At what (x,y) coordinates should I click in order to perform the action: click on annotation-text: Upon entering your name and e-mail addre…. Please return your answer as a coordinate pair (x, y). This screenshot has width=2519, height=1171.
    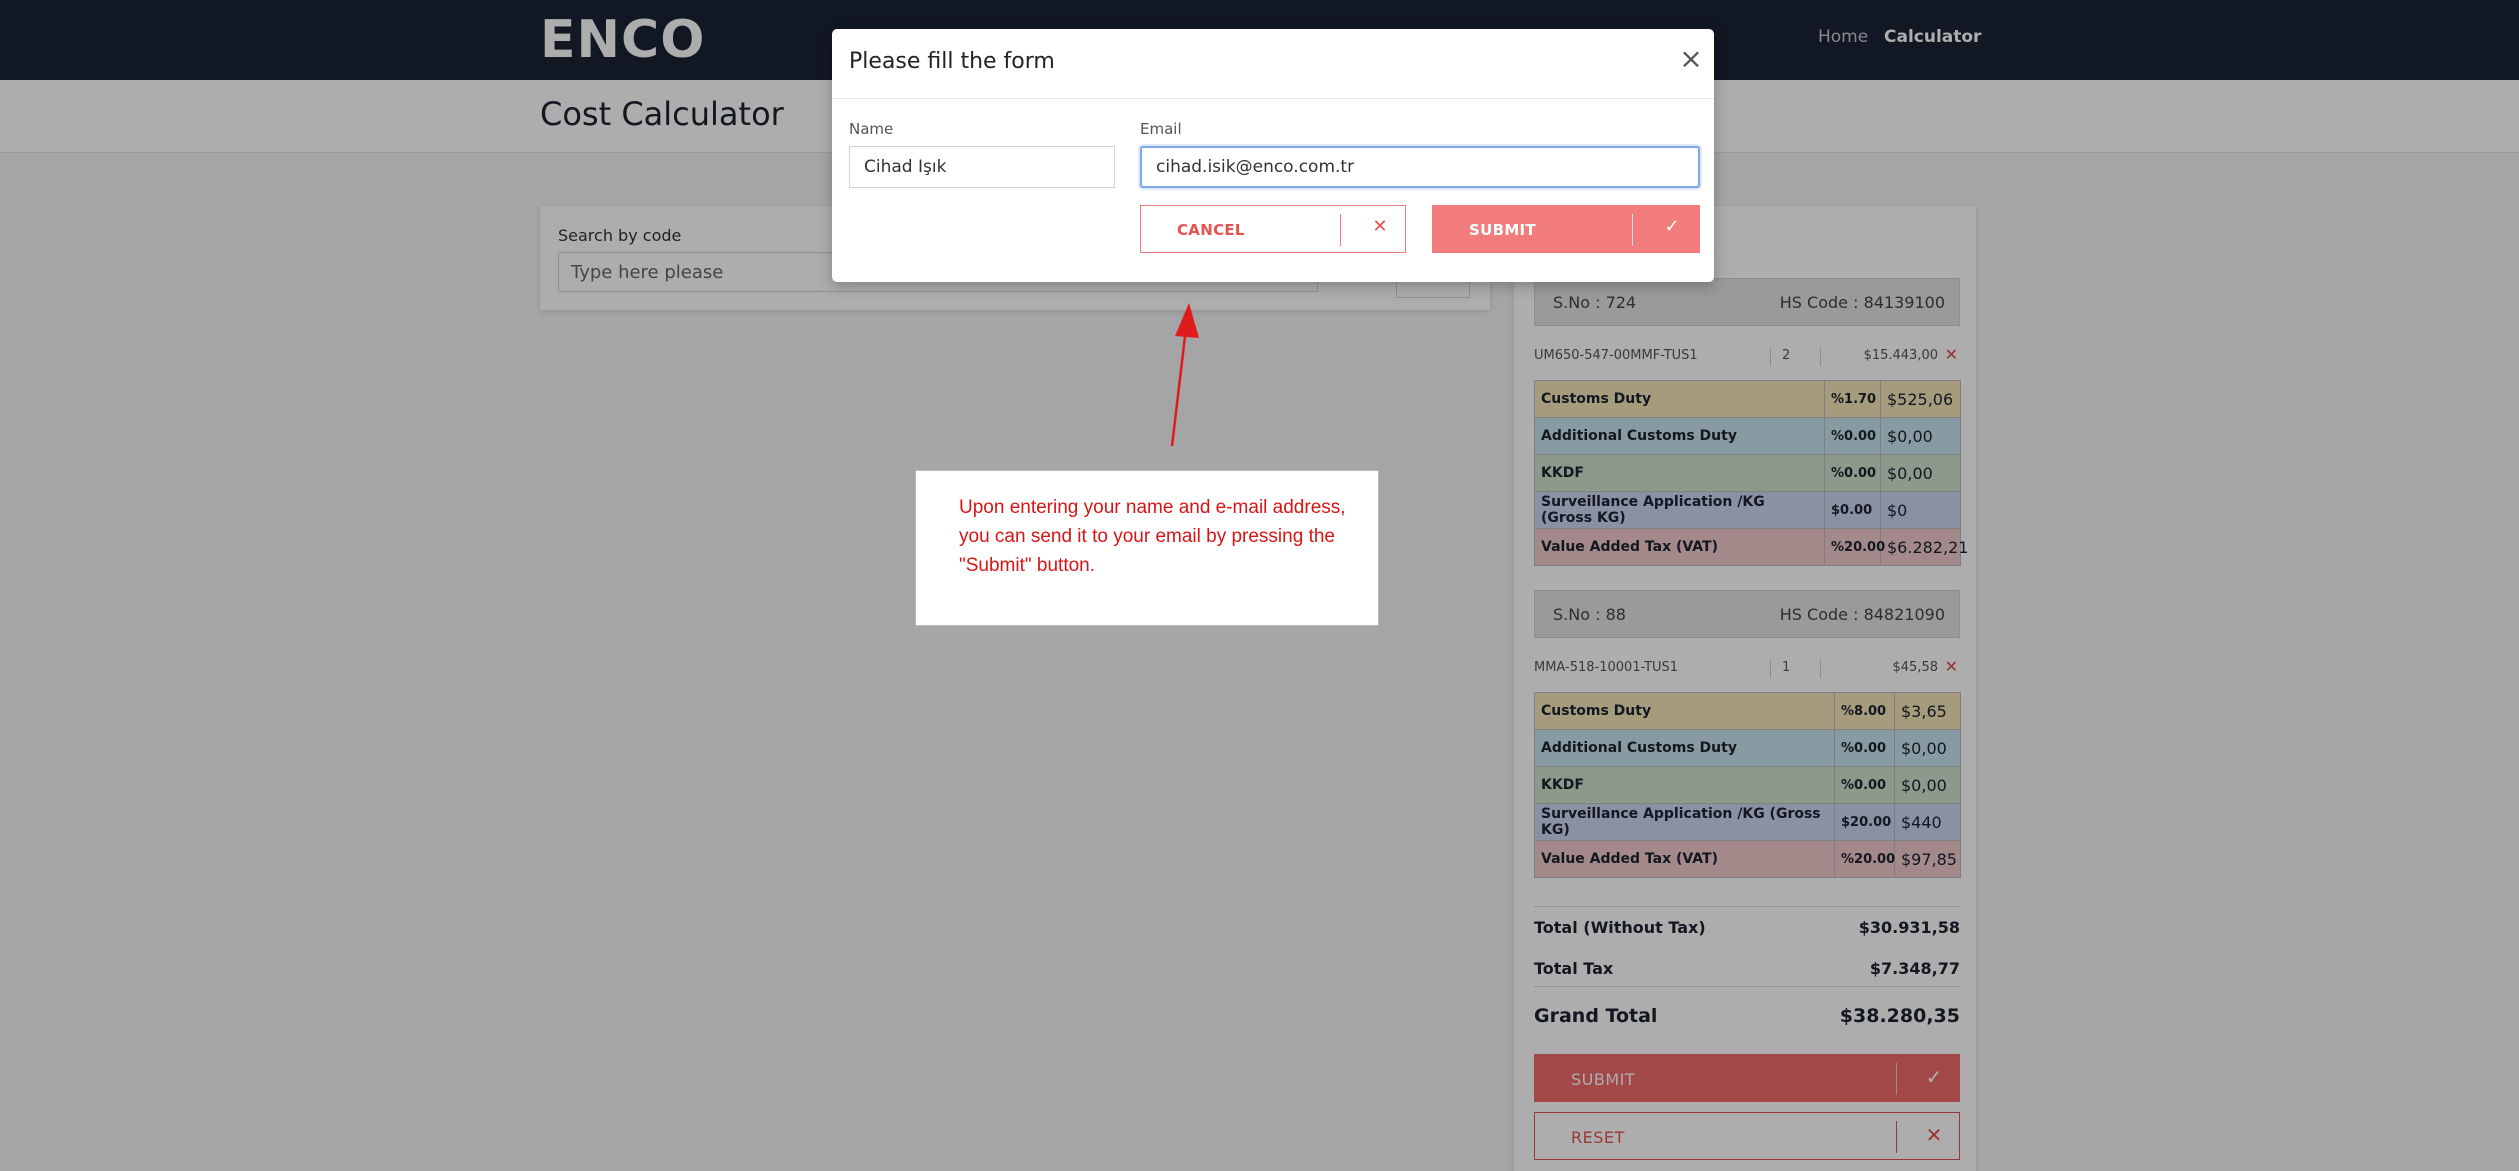
    Looking at the image, I should click on (1152, 536).